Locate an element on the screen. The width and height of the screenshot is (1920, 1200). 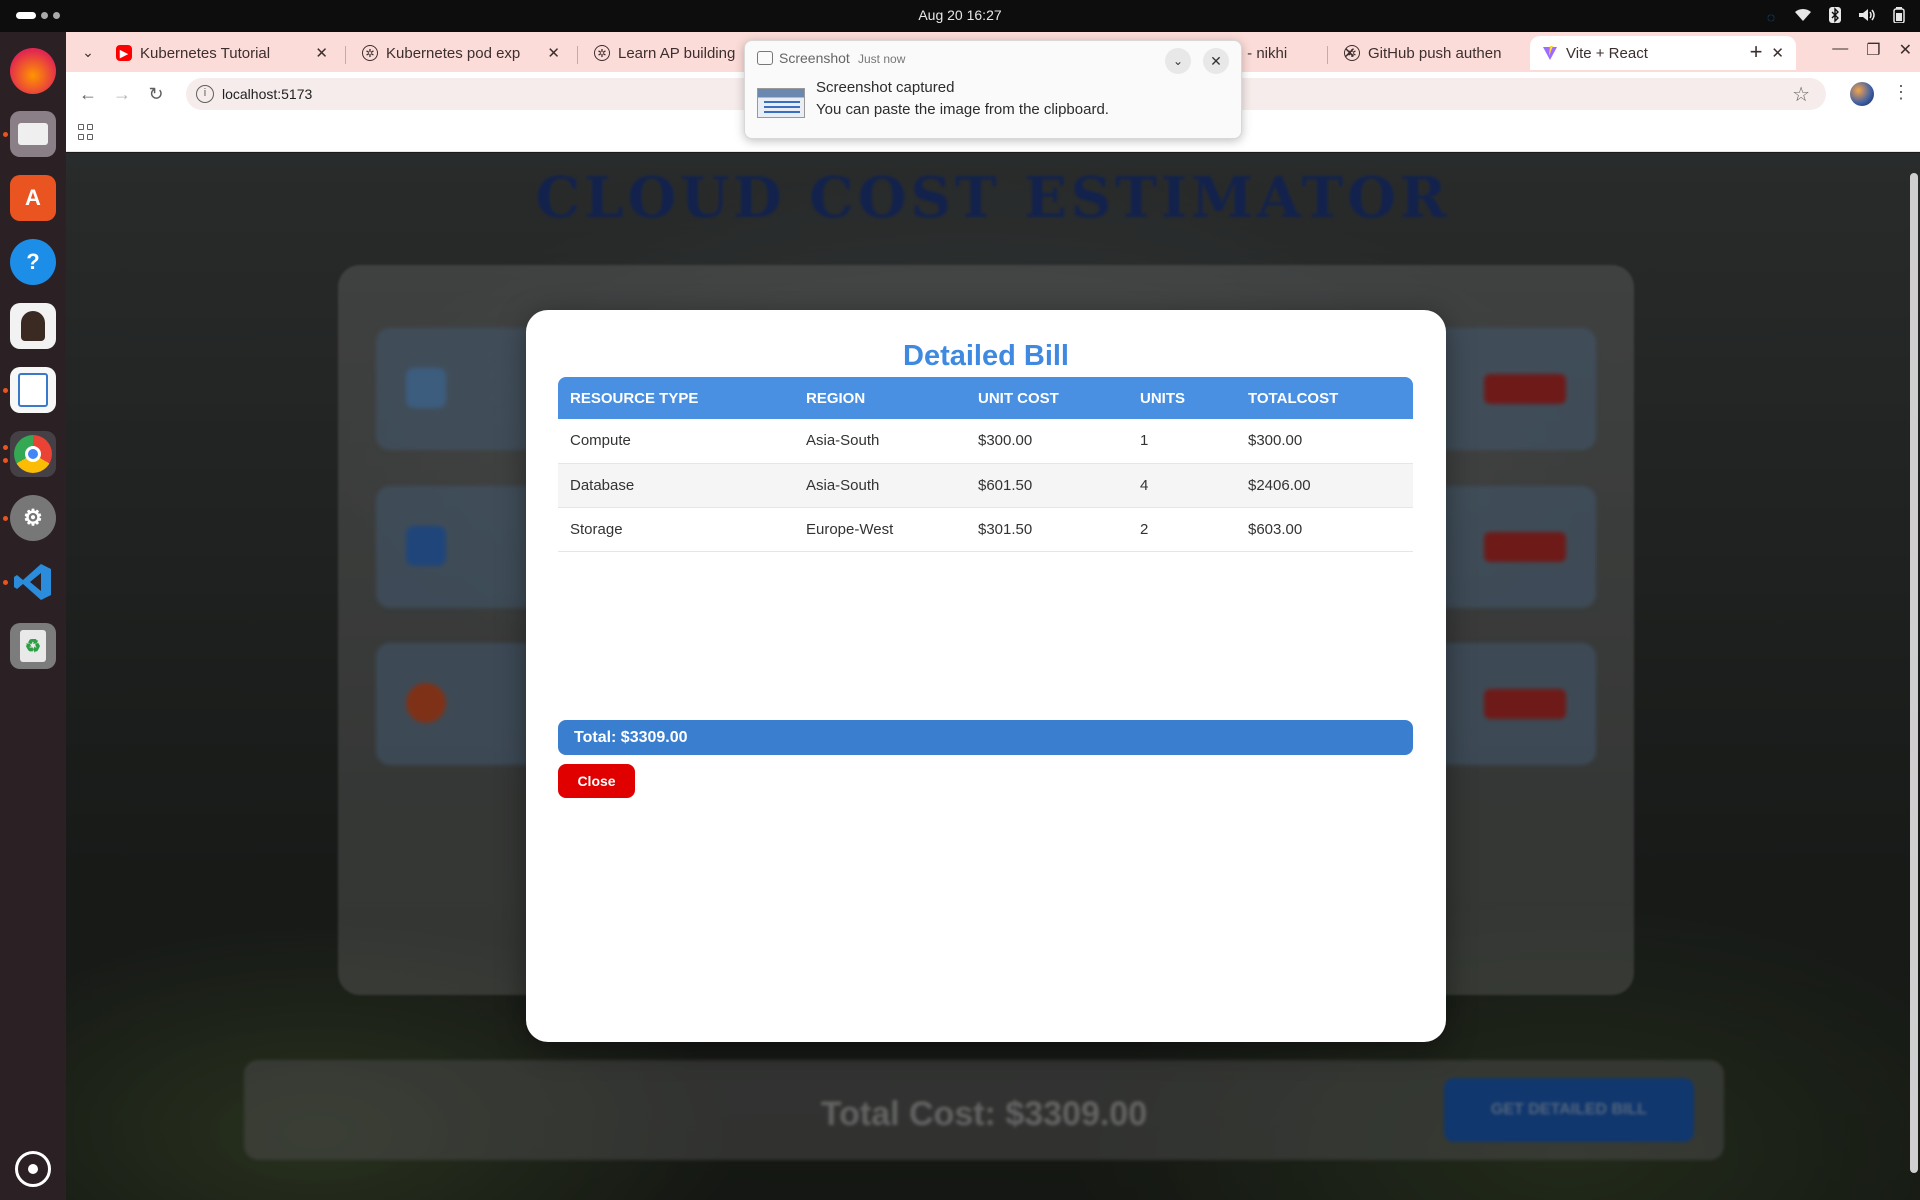
cell-resource: Compute is located at coordinates (676, 441).